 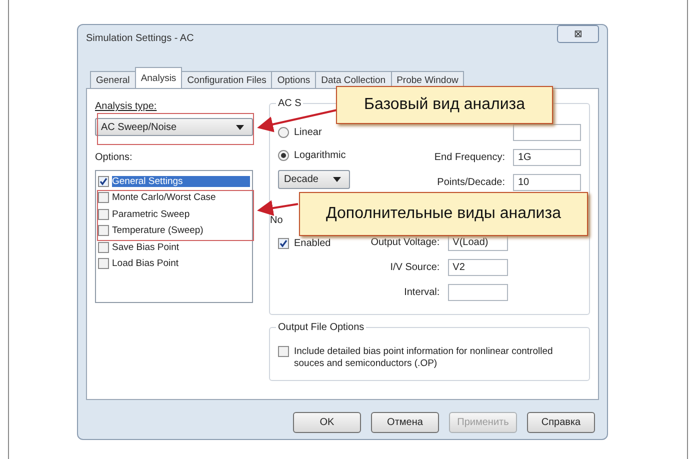 What do you see at coordinates (327, 422) in the screenshot?
I see `dialog-button: OK` at bounding box center [327, 422].